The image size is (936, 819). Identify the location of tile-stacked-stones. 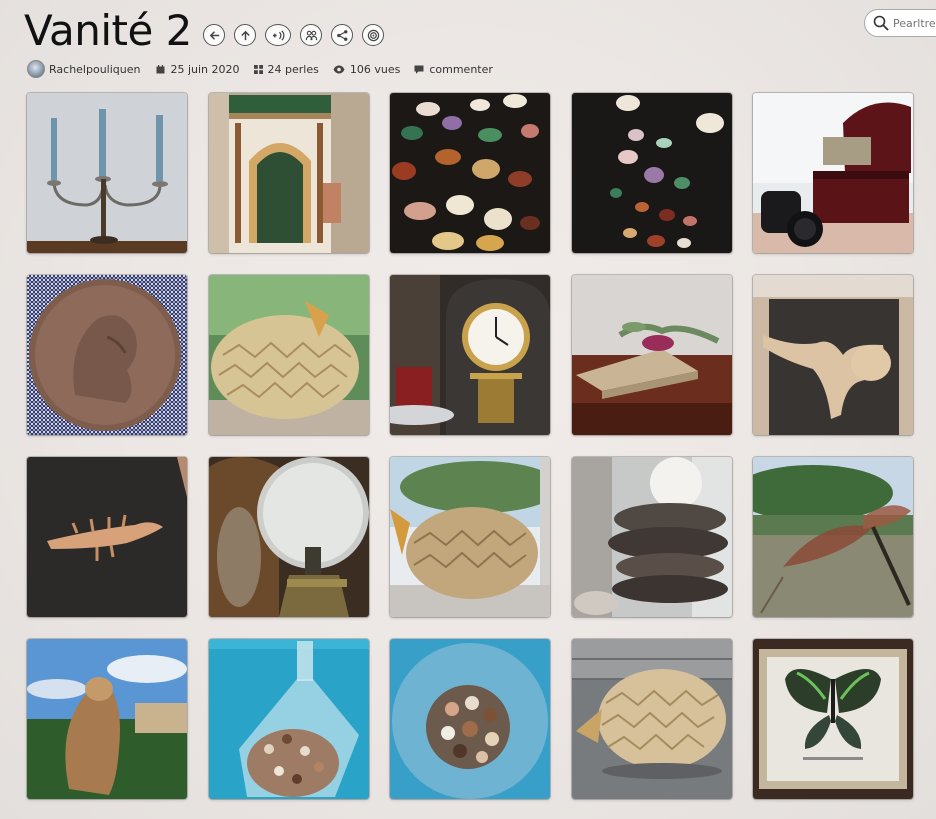
(651, 537).